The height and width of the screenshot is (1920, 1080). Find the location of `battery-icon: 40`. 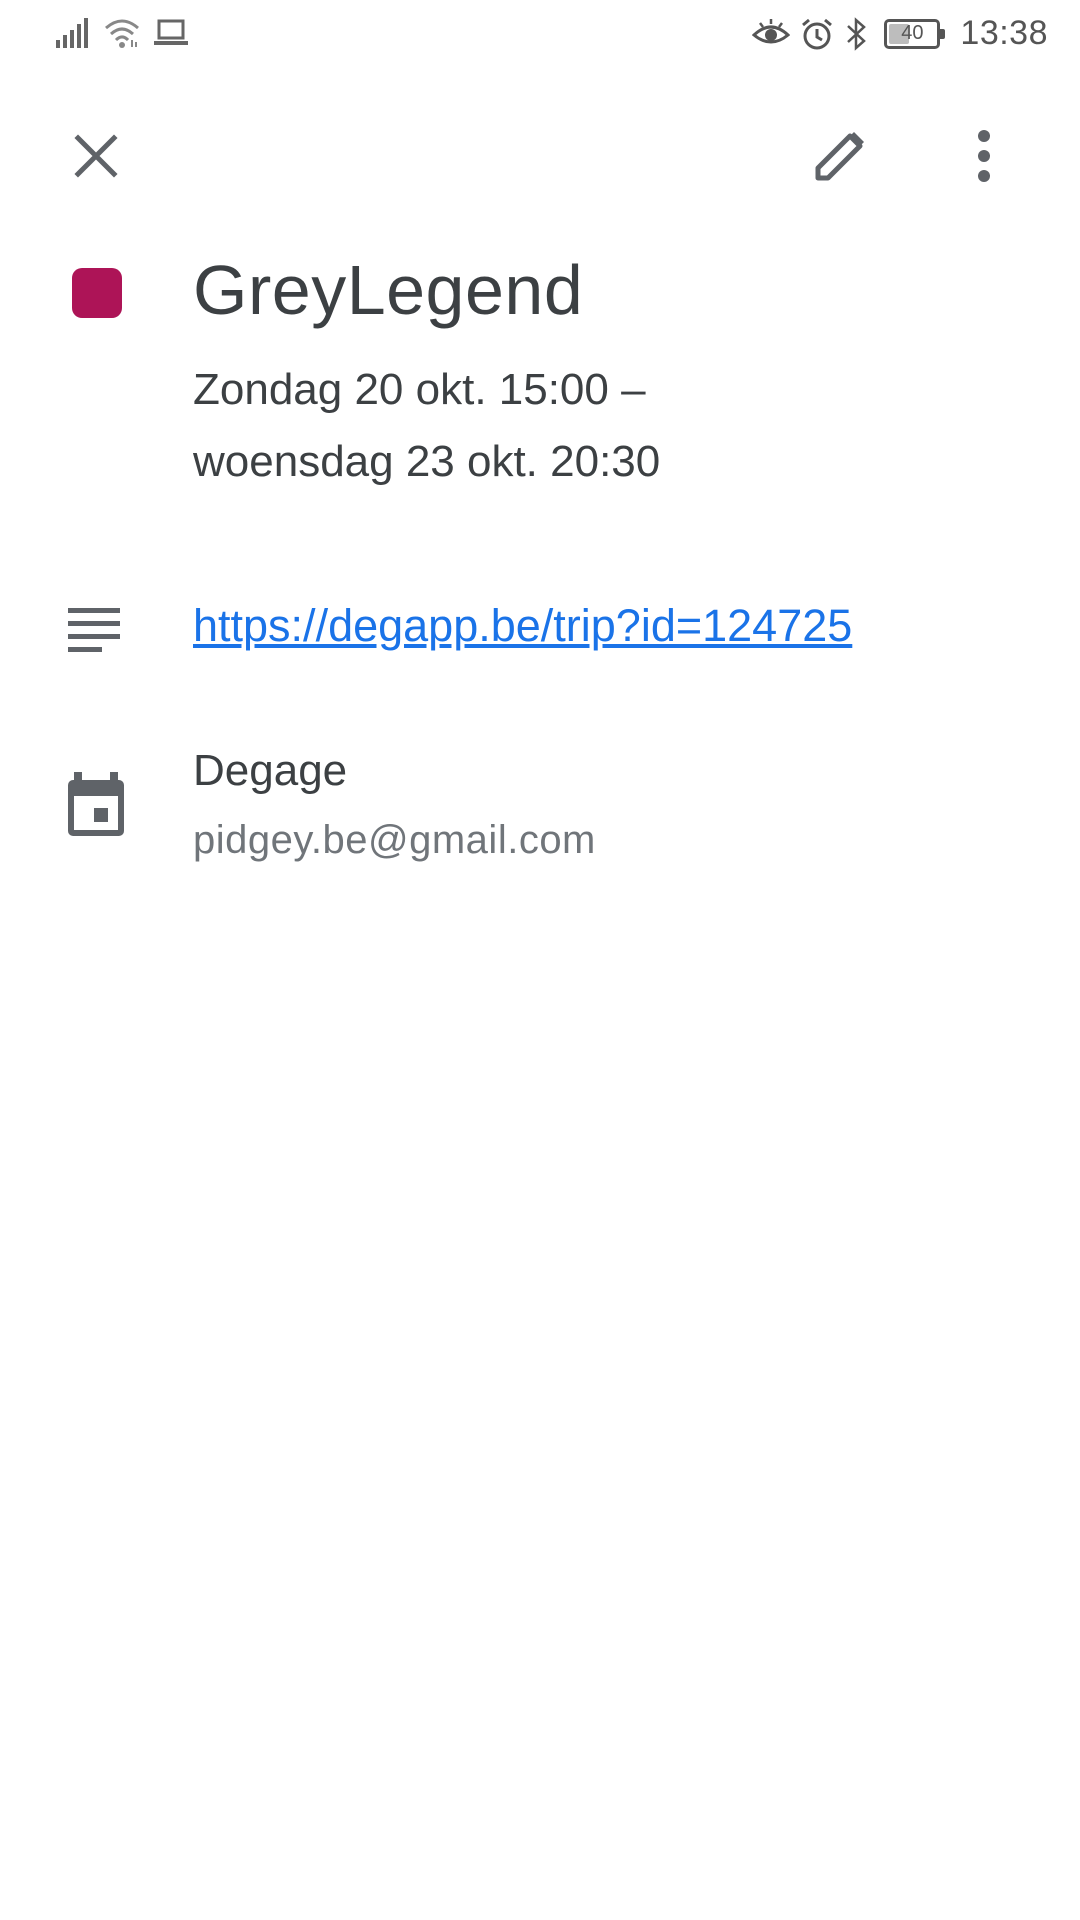

battery-icon: 40 is located at coordinates (915, 33).